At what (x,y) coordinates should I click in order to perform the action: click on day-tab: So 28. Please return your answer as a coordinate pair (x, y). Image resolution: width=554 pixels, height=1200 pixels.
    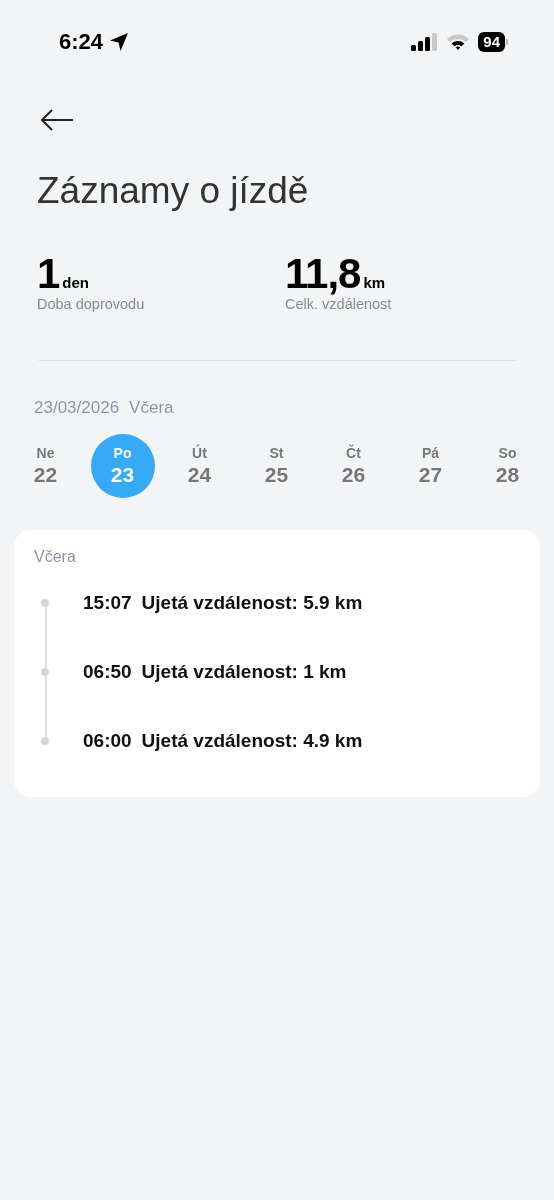
    Looking at the image, I should click on (507, 466).